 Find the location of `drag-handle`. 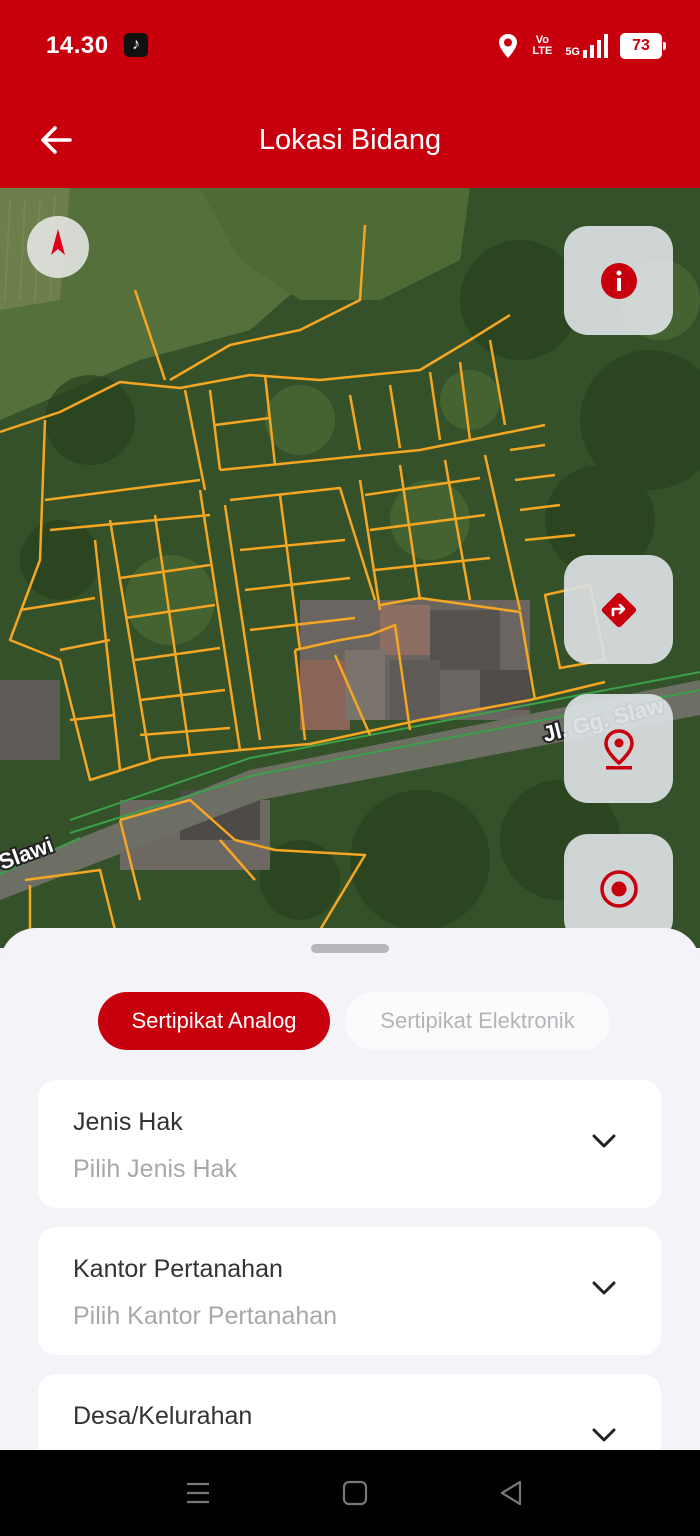

drag-handle is located at coordinates (350, 948).